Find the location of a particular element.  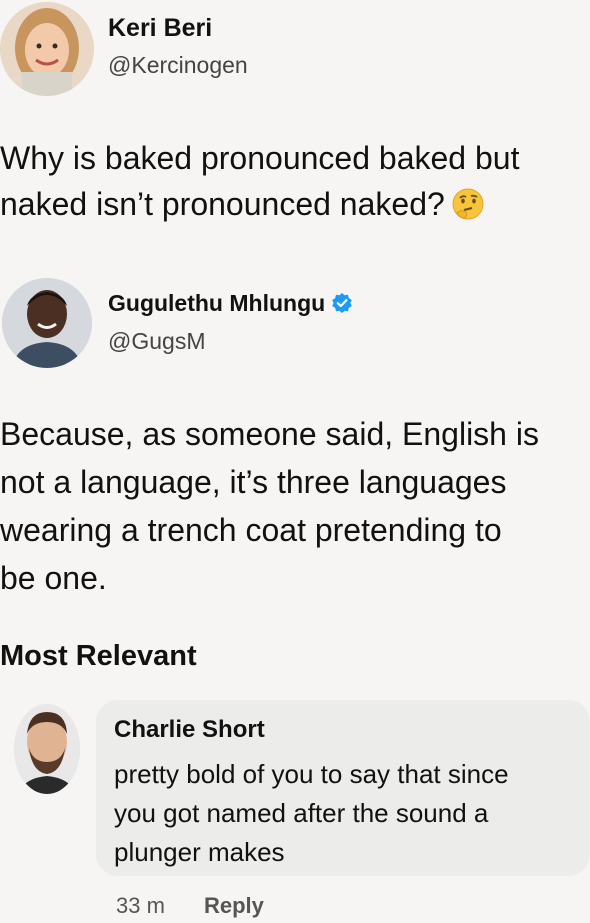

gugulethu-mhlungu-avatar is located at coordinates (47, 323).